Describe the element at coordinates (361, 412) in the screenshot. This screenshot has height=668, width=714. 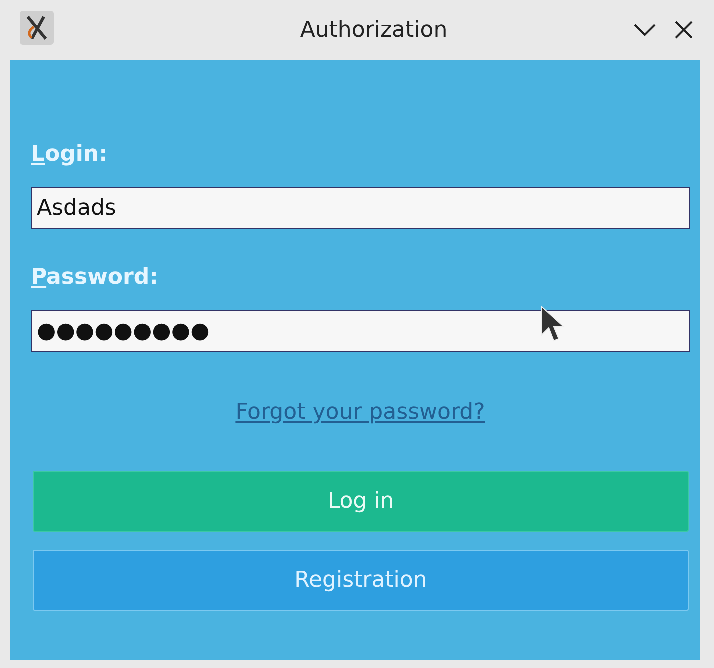
I see `forgot-password-link: Forgot your password?` at that location.